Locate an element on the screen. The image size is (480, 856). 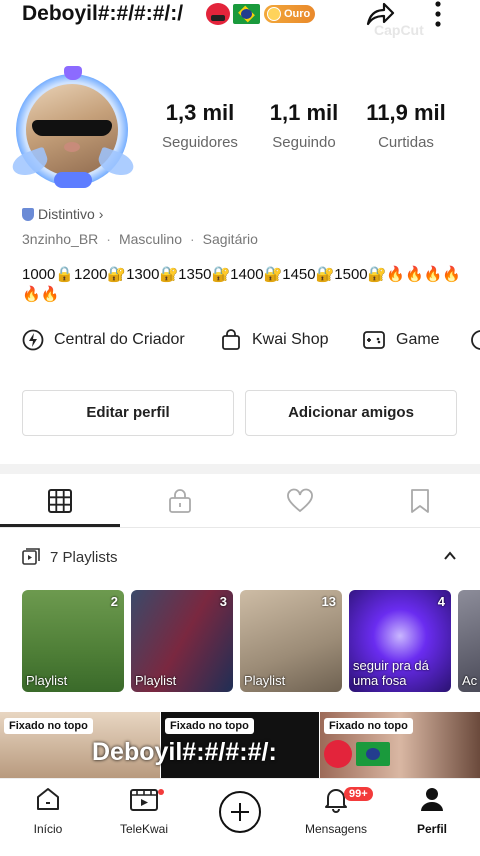
nav-telekwai: TeleKwai is located at coordinates (144, 810).